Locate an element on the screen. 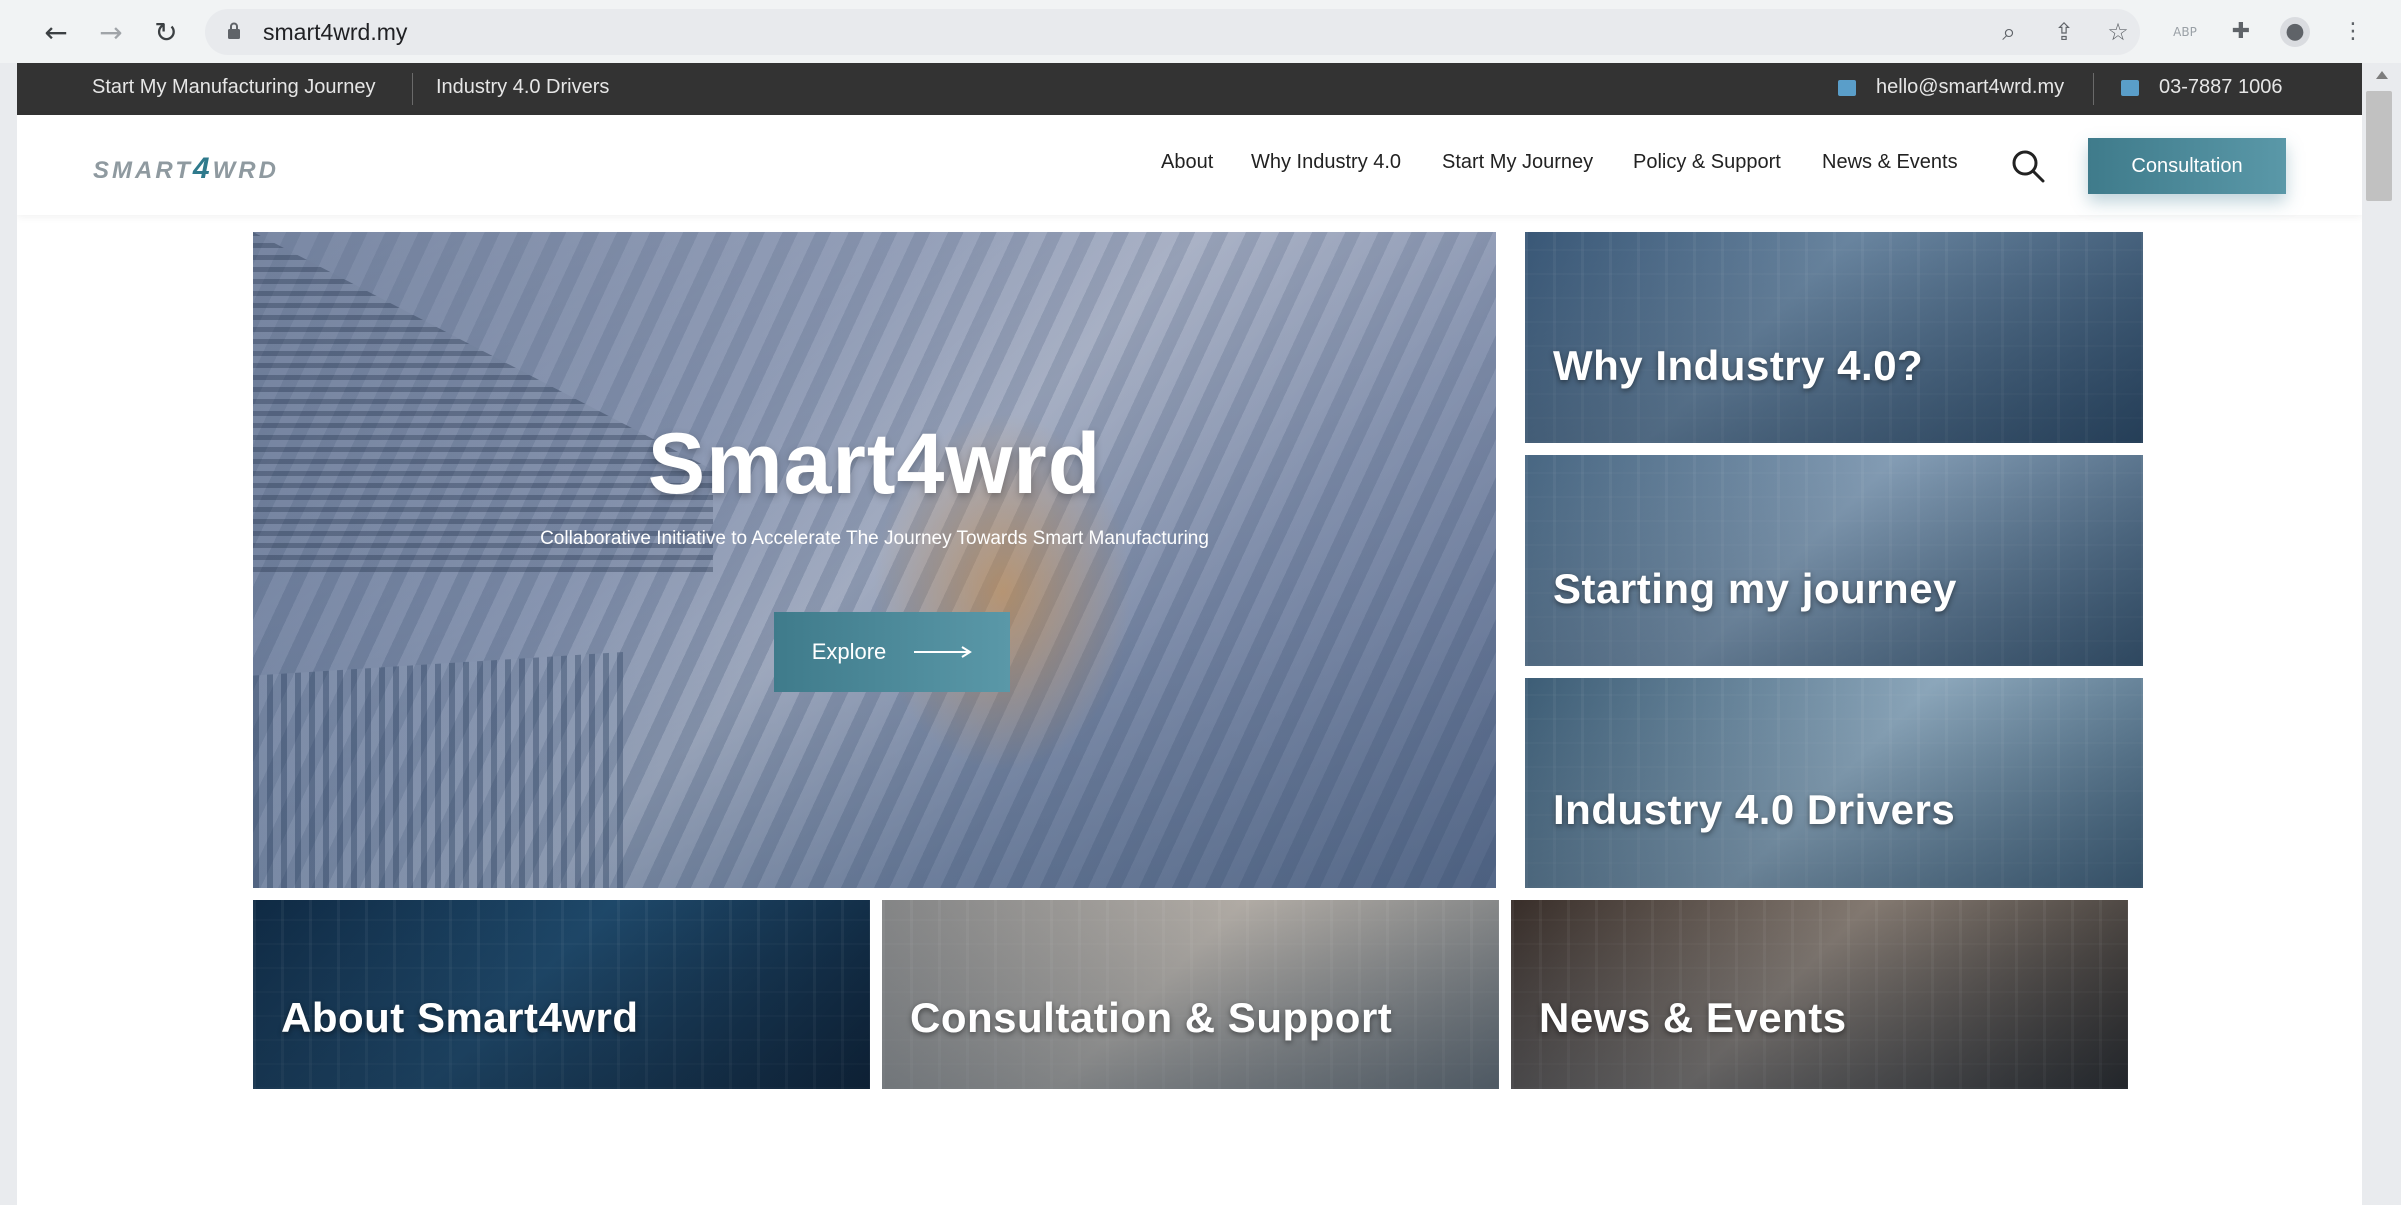  zoom-icon: ⌕ is located at coordinates (2009, 32).